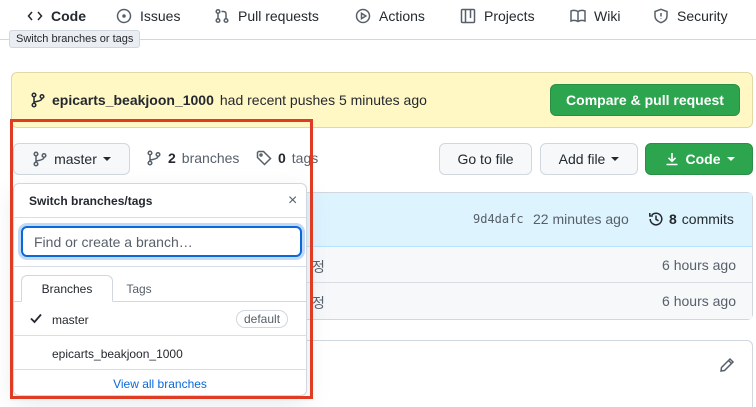  Describe the element at coordinates (485, 159) in the screenshot. I see `go-to-file-button: Go to file` at that location.